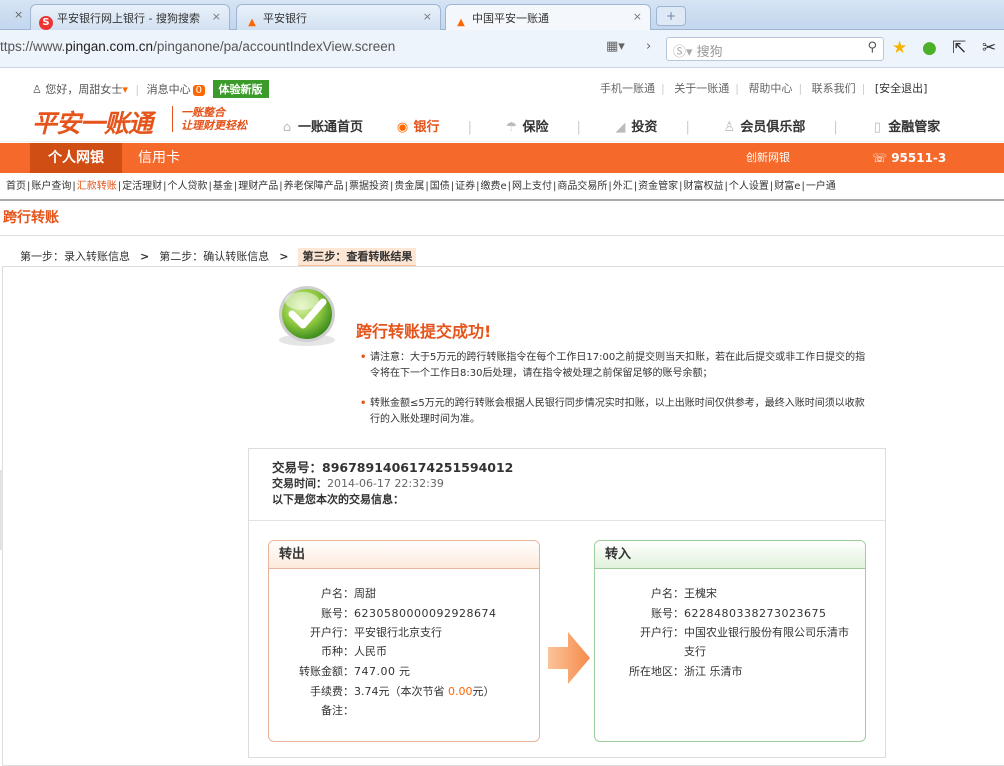 Image resolution: width=1004 pixels, height=766 pixels. What do you see at coordinates (375, 671) in the screenshot?
I see `out-amount: 747.00` at bounding box center [375, 671].